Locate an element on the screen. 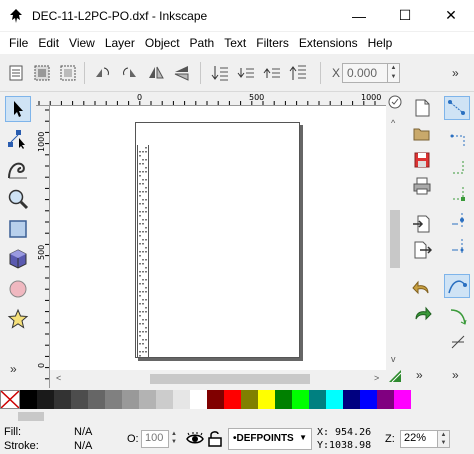 This screenshot has height=454, width=474. no-paint-swatch is located at coordinates (10, 399).